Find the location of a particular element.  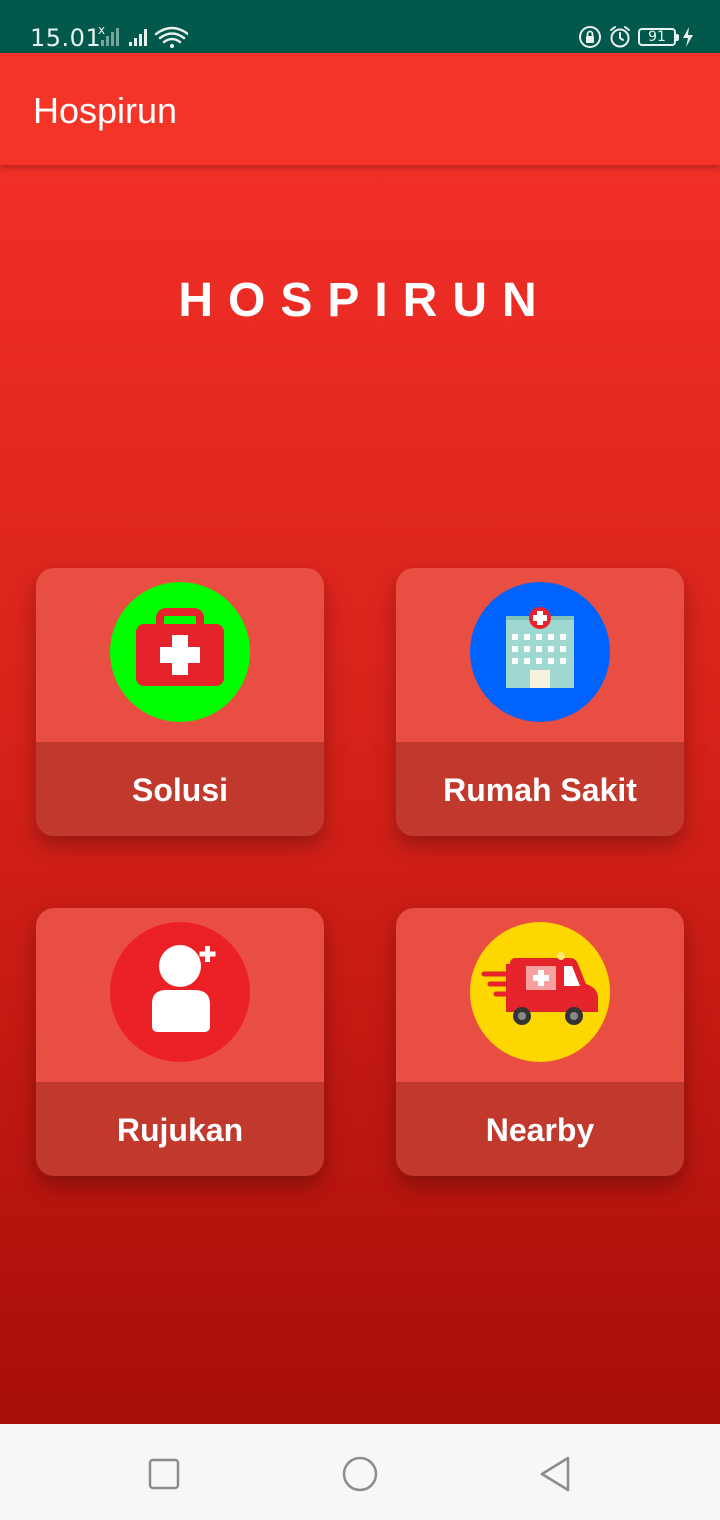

home-icon is located at coordinates (360, 1474).